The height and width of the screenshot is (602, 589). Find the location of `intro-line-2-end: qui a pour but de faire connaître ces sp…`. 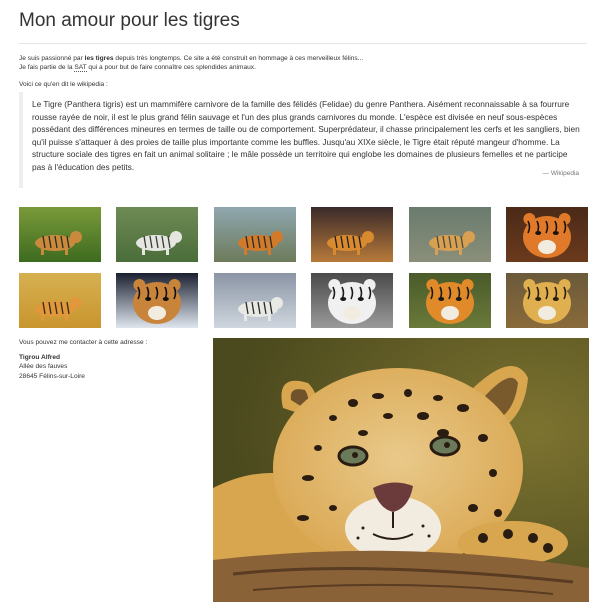

intro-line-2-end: qui a pour but de faire connaître ces sp… is located at coordinates (171, 67).